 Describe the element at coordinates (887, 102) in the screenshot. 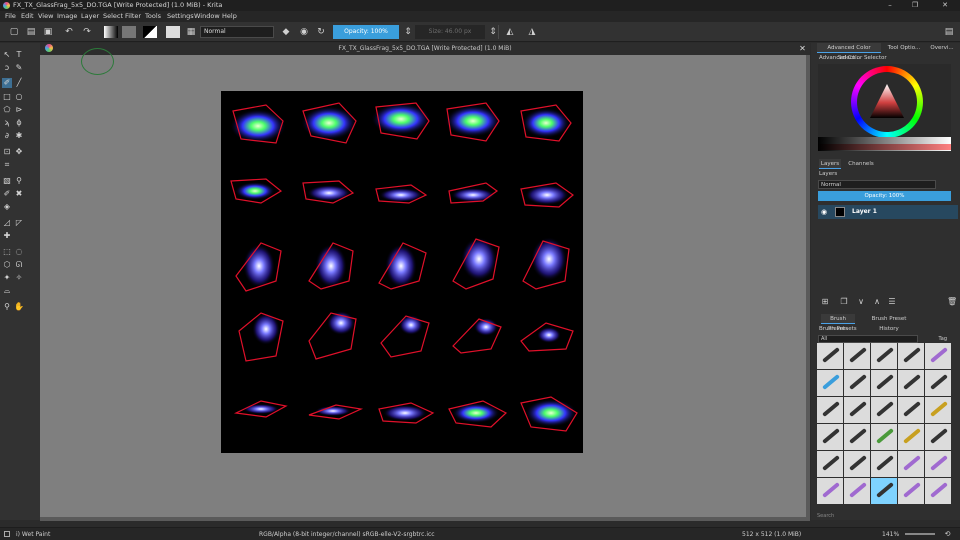

I see `hue-ring` at that location.